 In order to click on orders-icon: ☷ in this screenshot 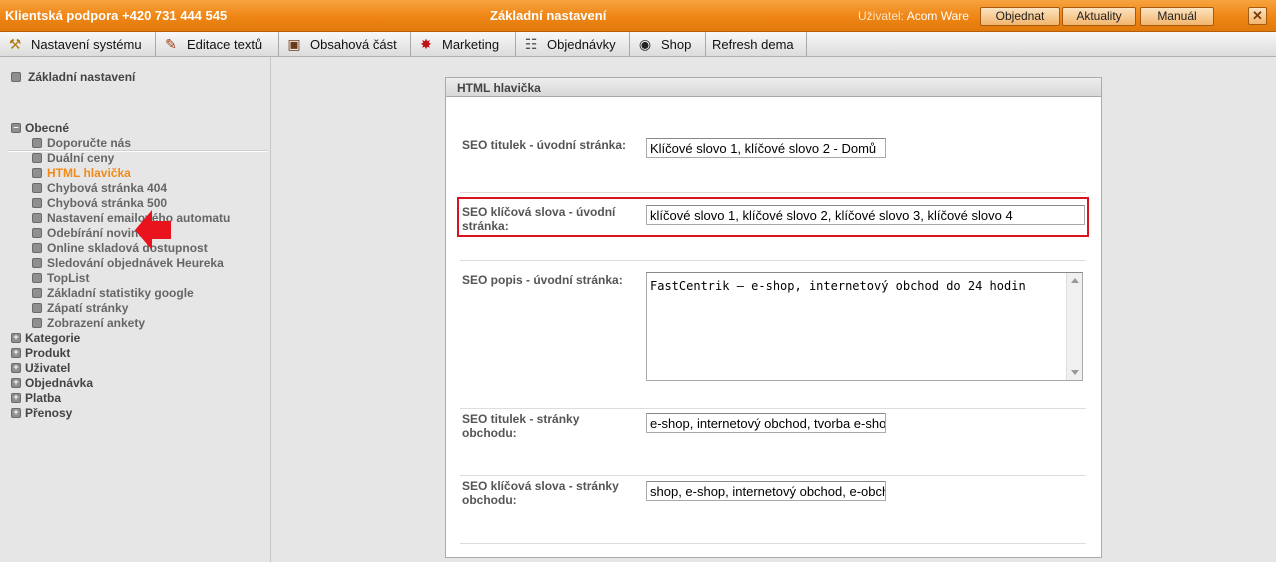, I will do `click(531, 44)`.